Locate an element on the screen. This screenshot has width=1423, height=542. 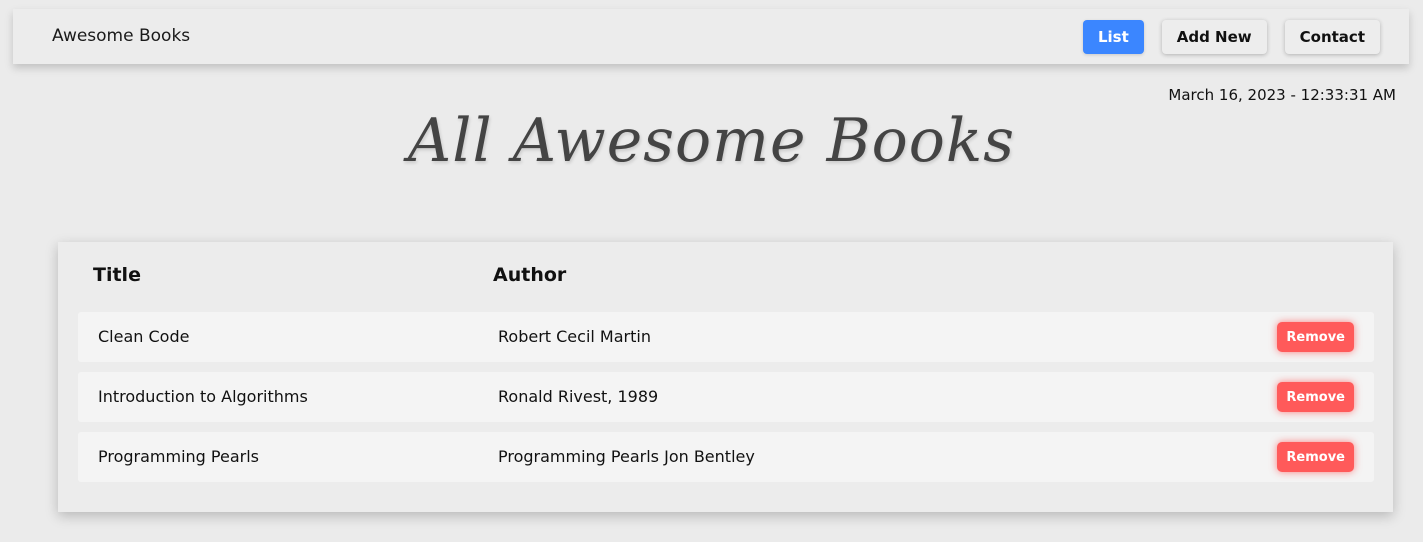
nav-add-new-button: Add New is located at coordinates (1214, 37).